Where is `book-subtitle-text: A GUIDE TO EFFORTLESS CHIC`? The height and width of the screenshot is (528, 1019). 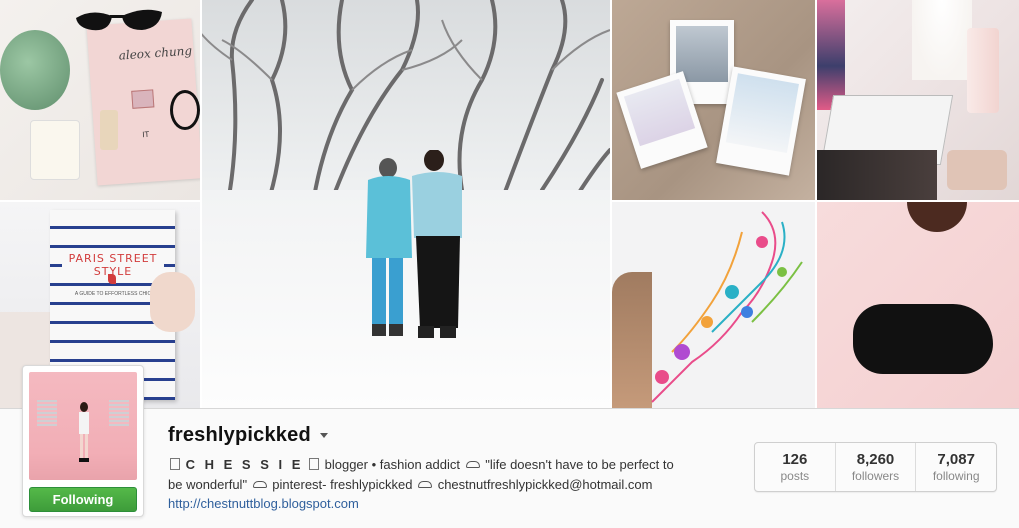
book-subtitle-text: A GUIDE TO EFFORTLESS CHIC is located at coordinates (113, 294).